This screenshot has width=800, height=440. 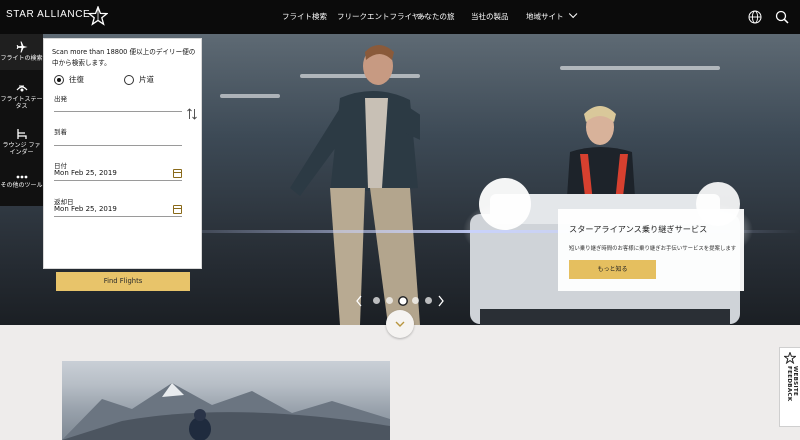 I want to click on to-input, so click(x=118, y=145).